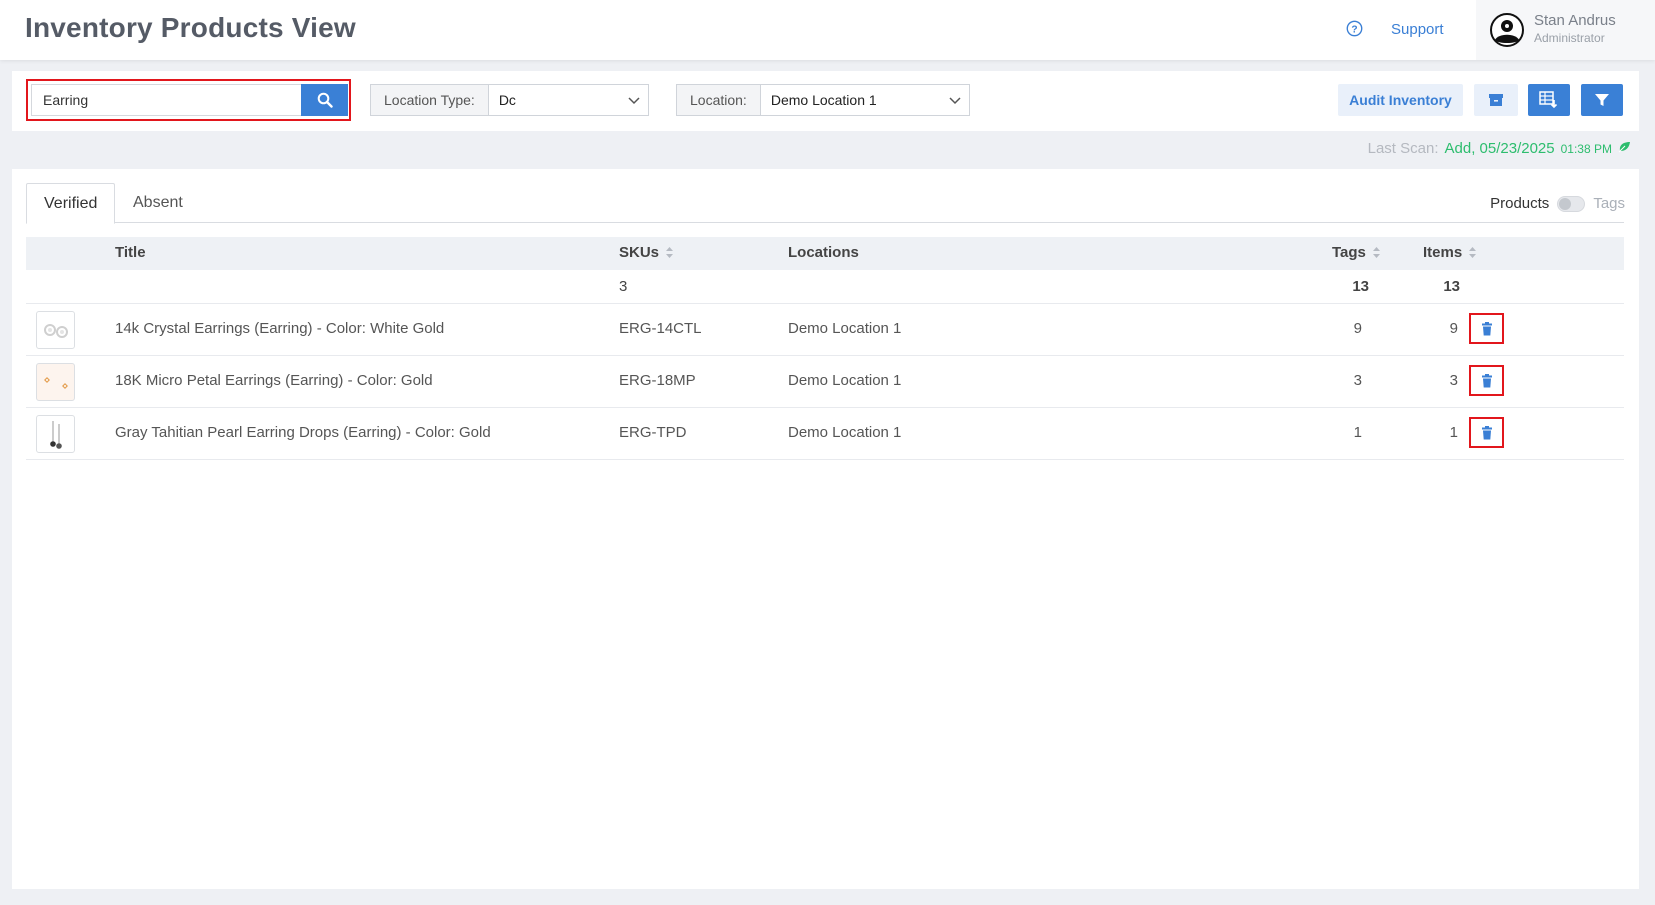  I want to click on location-select: Location: Demo Location 1, so click(823, 100).